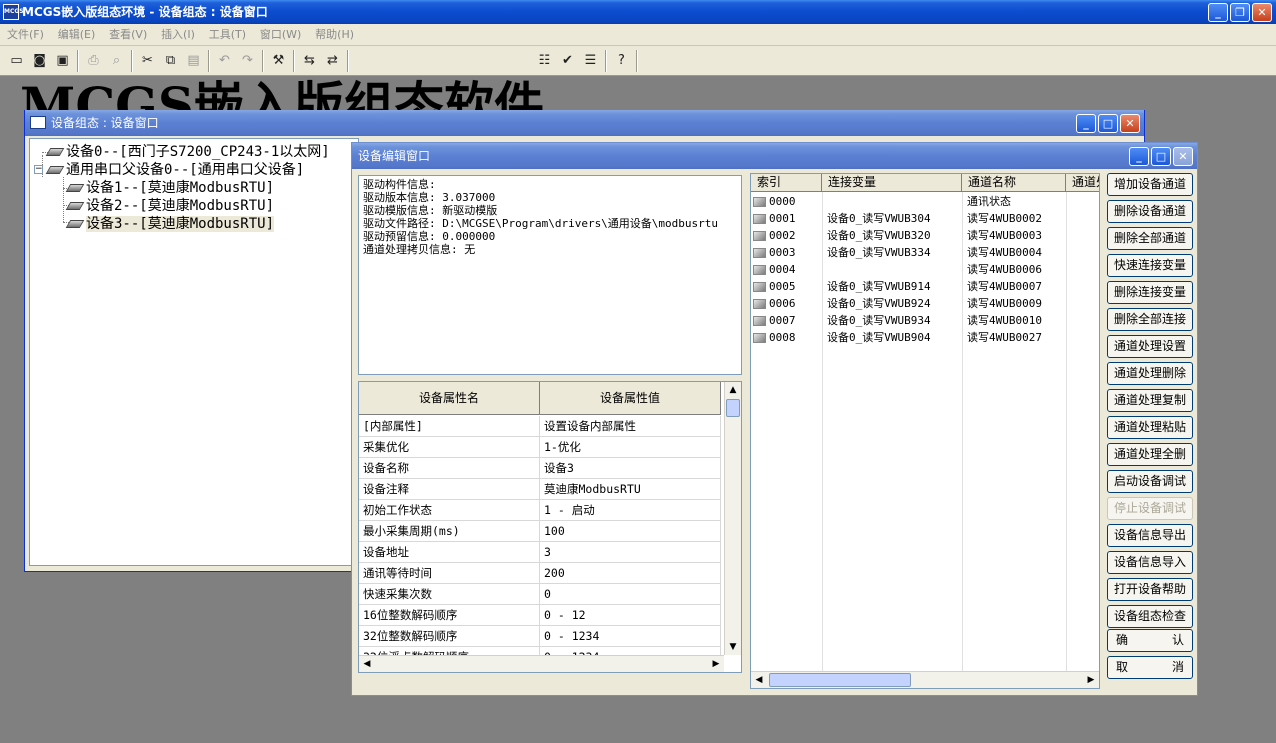 The width and height of the screenshot is (1276, 743). Describe the element at coordinates (733, 647) in the screenshot. I see `scroll-down-icon: ▼` at that location.